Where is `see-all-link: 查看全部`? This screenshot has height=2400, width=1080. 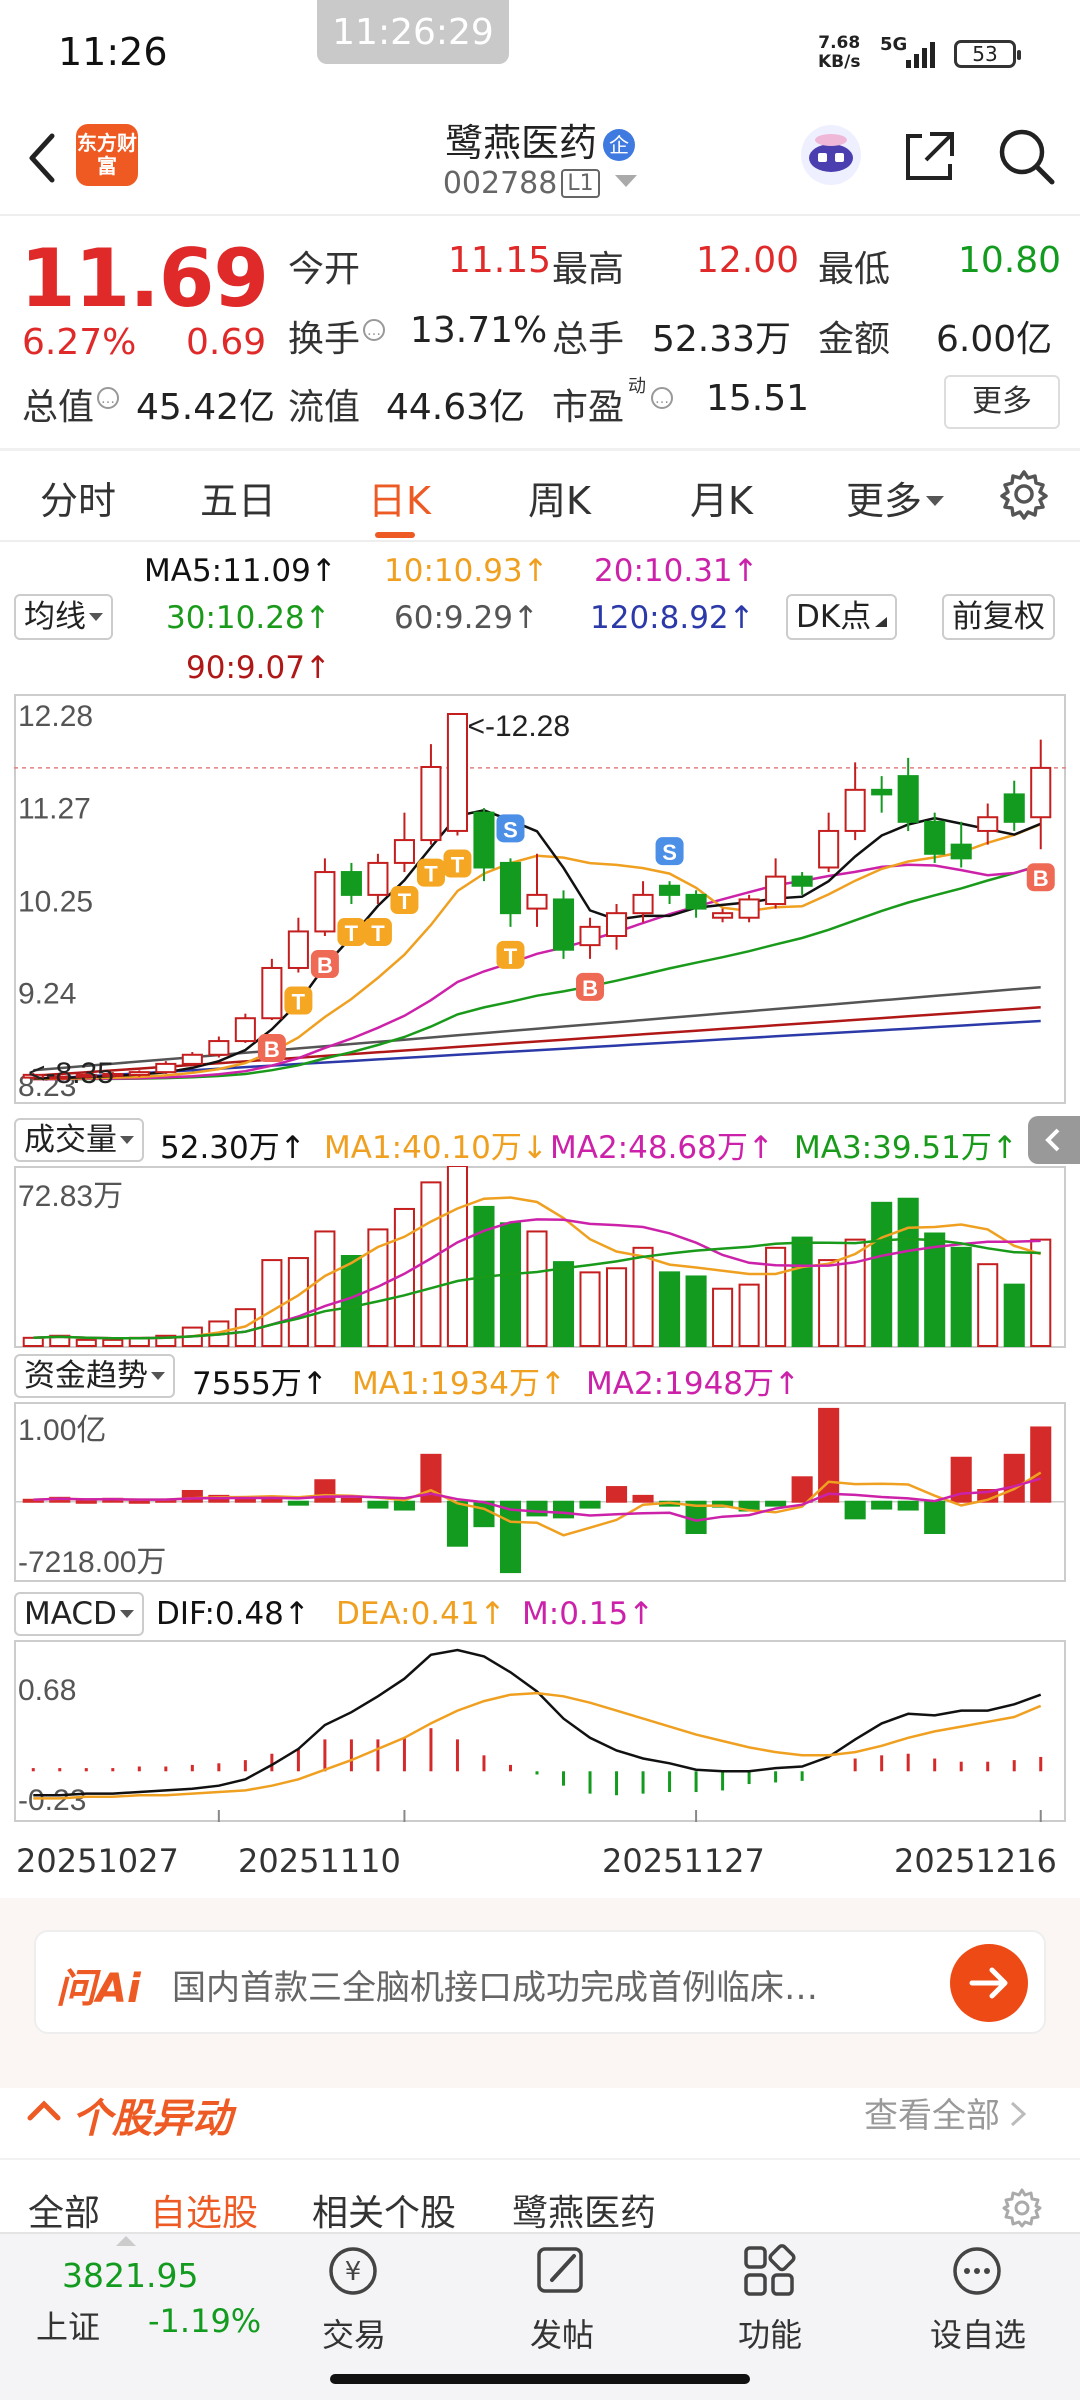 see-all-link: 查看全部 is located at coordinates (947, 2112).